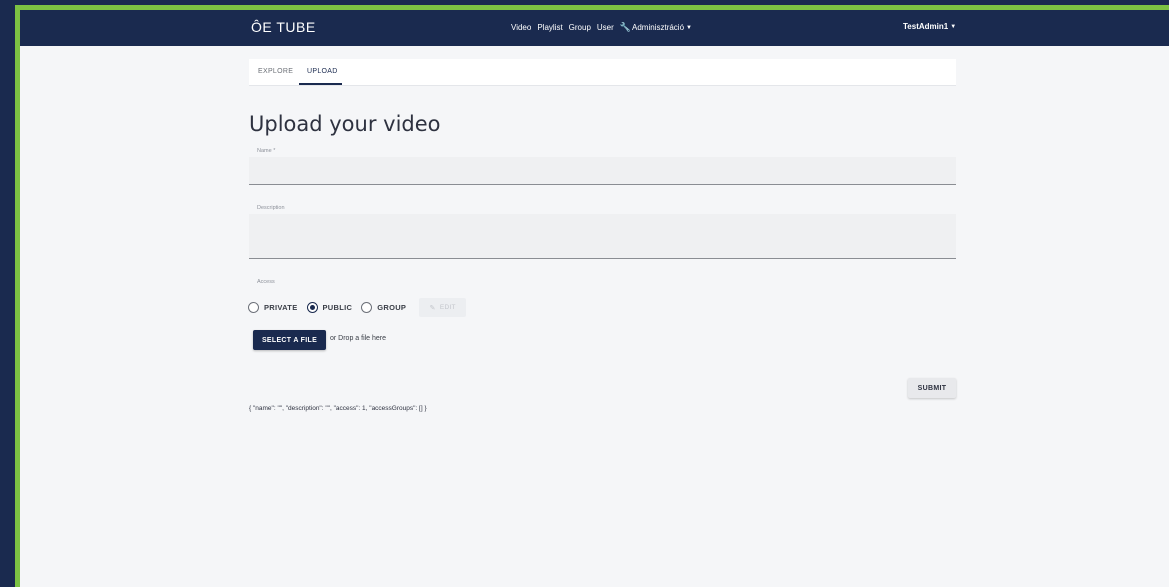 This screenshot has width=1169, height=587. What do you see at coordinates (322, 71) in the screenshot?
I see `tab-upload: UPLOAD` at bounding box center [322, 71].